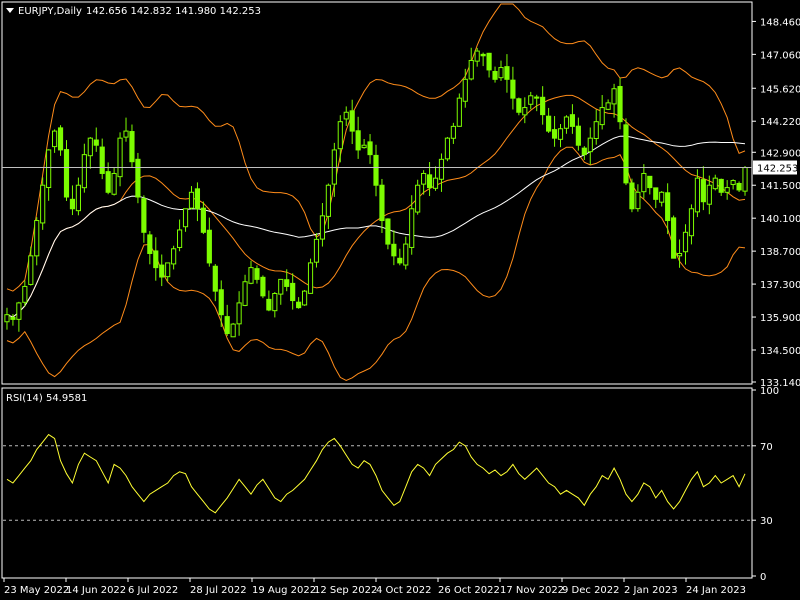 This screenshot has width=800, height=600. What do you see at coordinates (780, 318) in the screenshot?
I see `price-tick-label: 135.900` at bounding box center [780, 318].